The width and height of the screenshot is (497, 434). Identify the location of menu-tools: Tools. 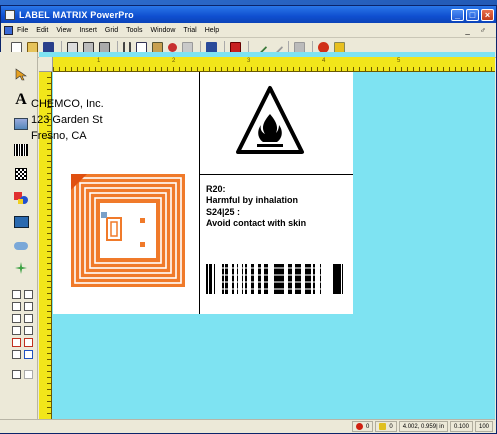
(134, 30).